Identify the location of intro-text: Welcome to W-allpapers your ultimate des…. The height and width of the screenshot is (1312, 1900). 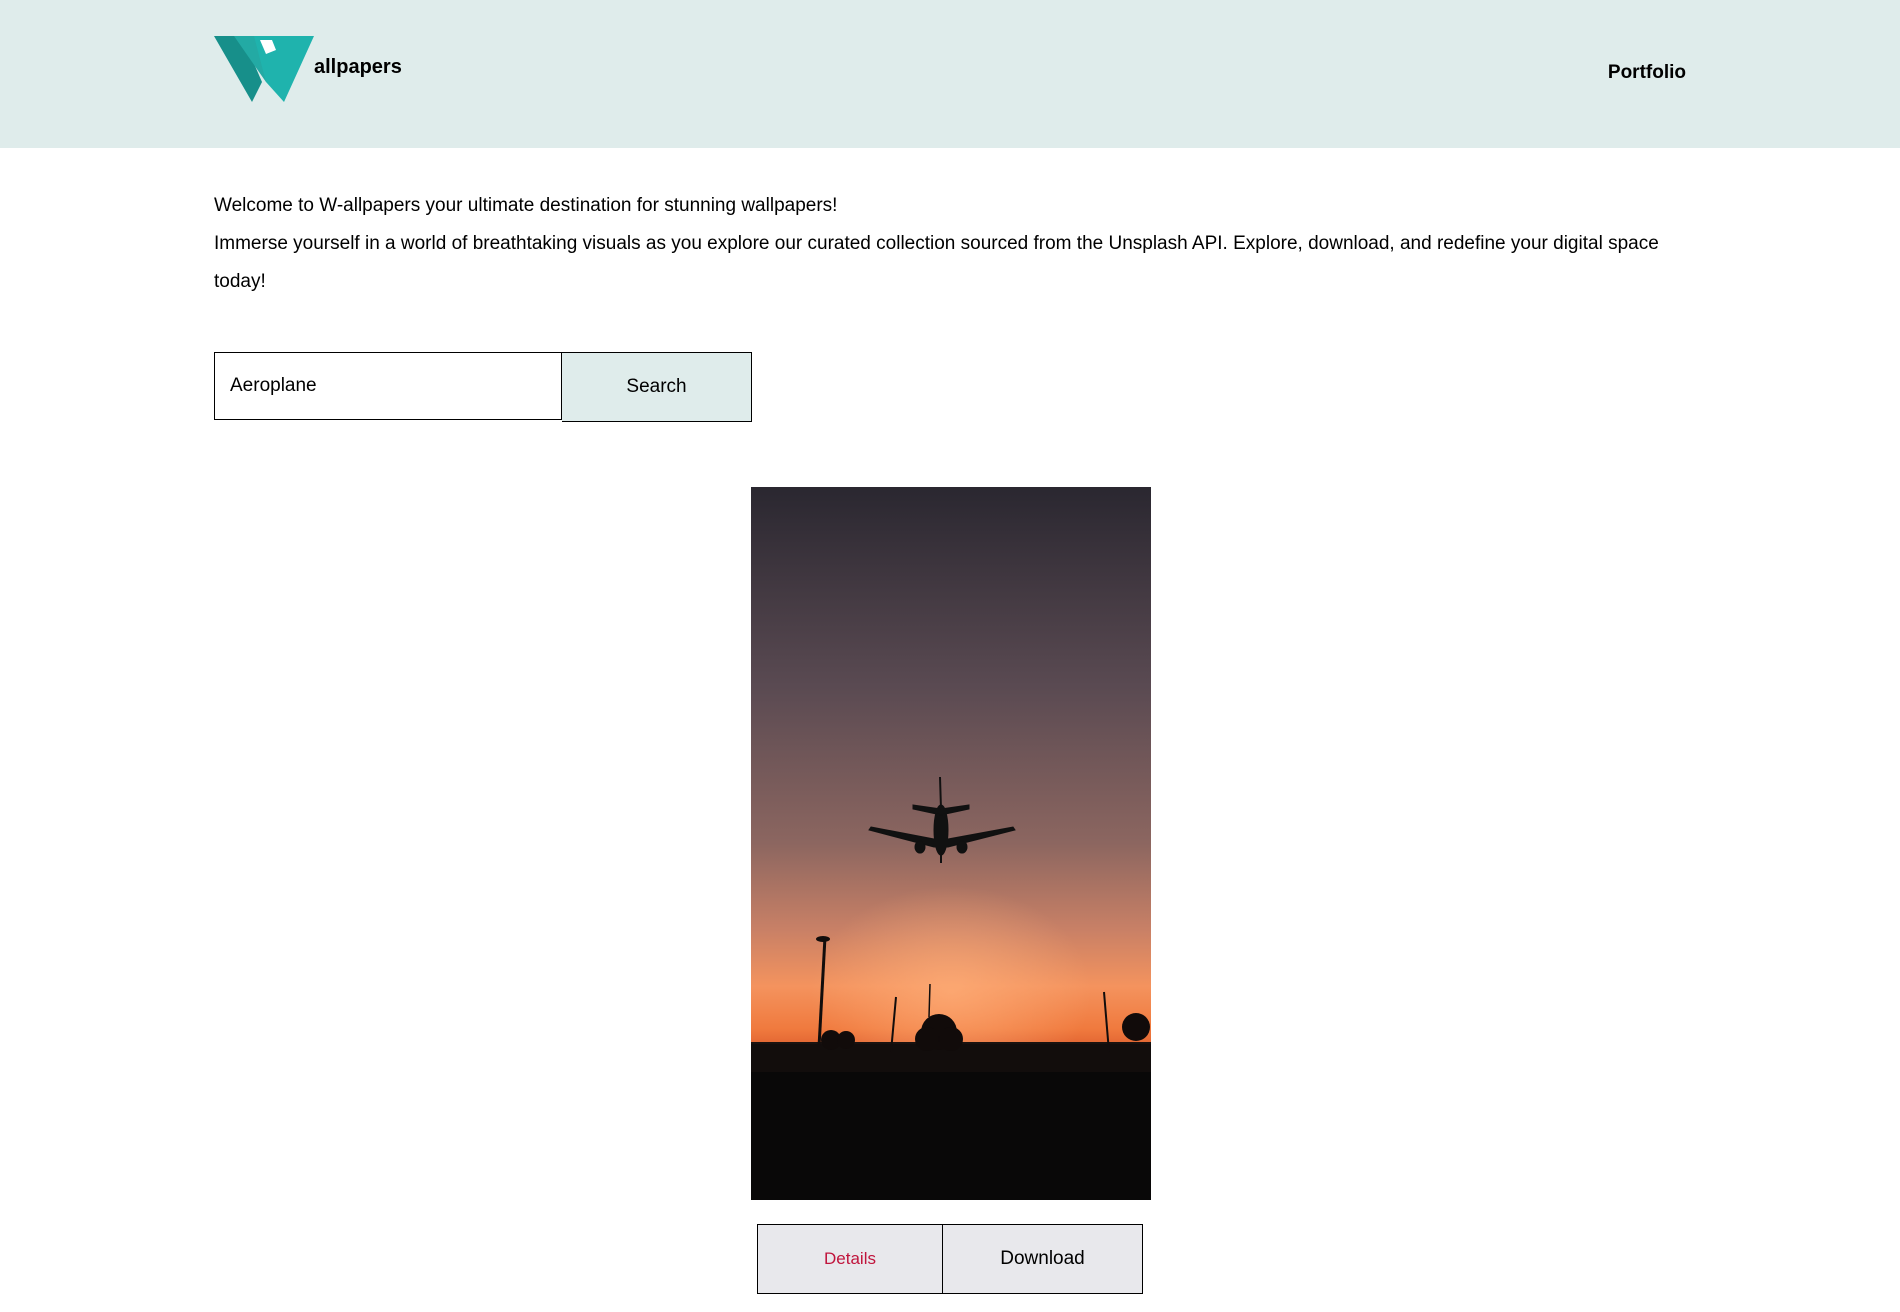
(949, 244).